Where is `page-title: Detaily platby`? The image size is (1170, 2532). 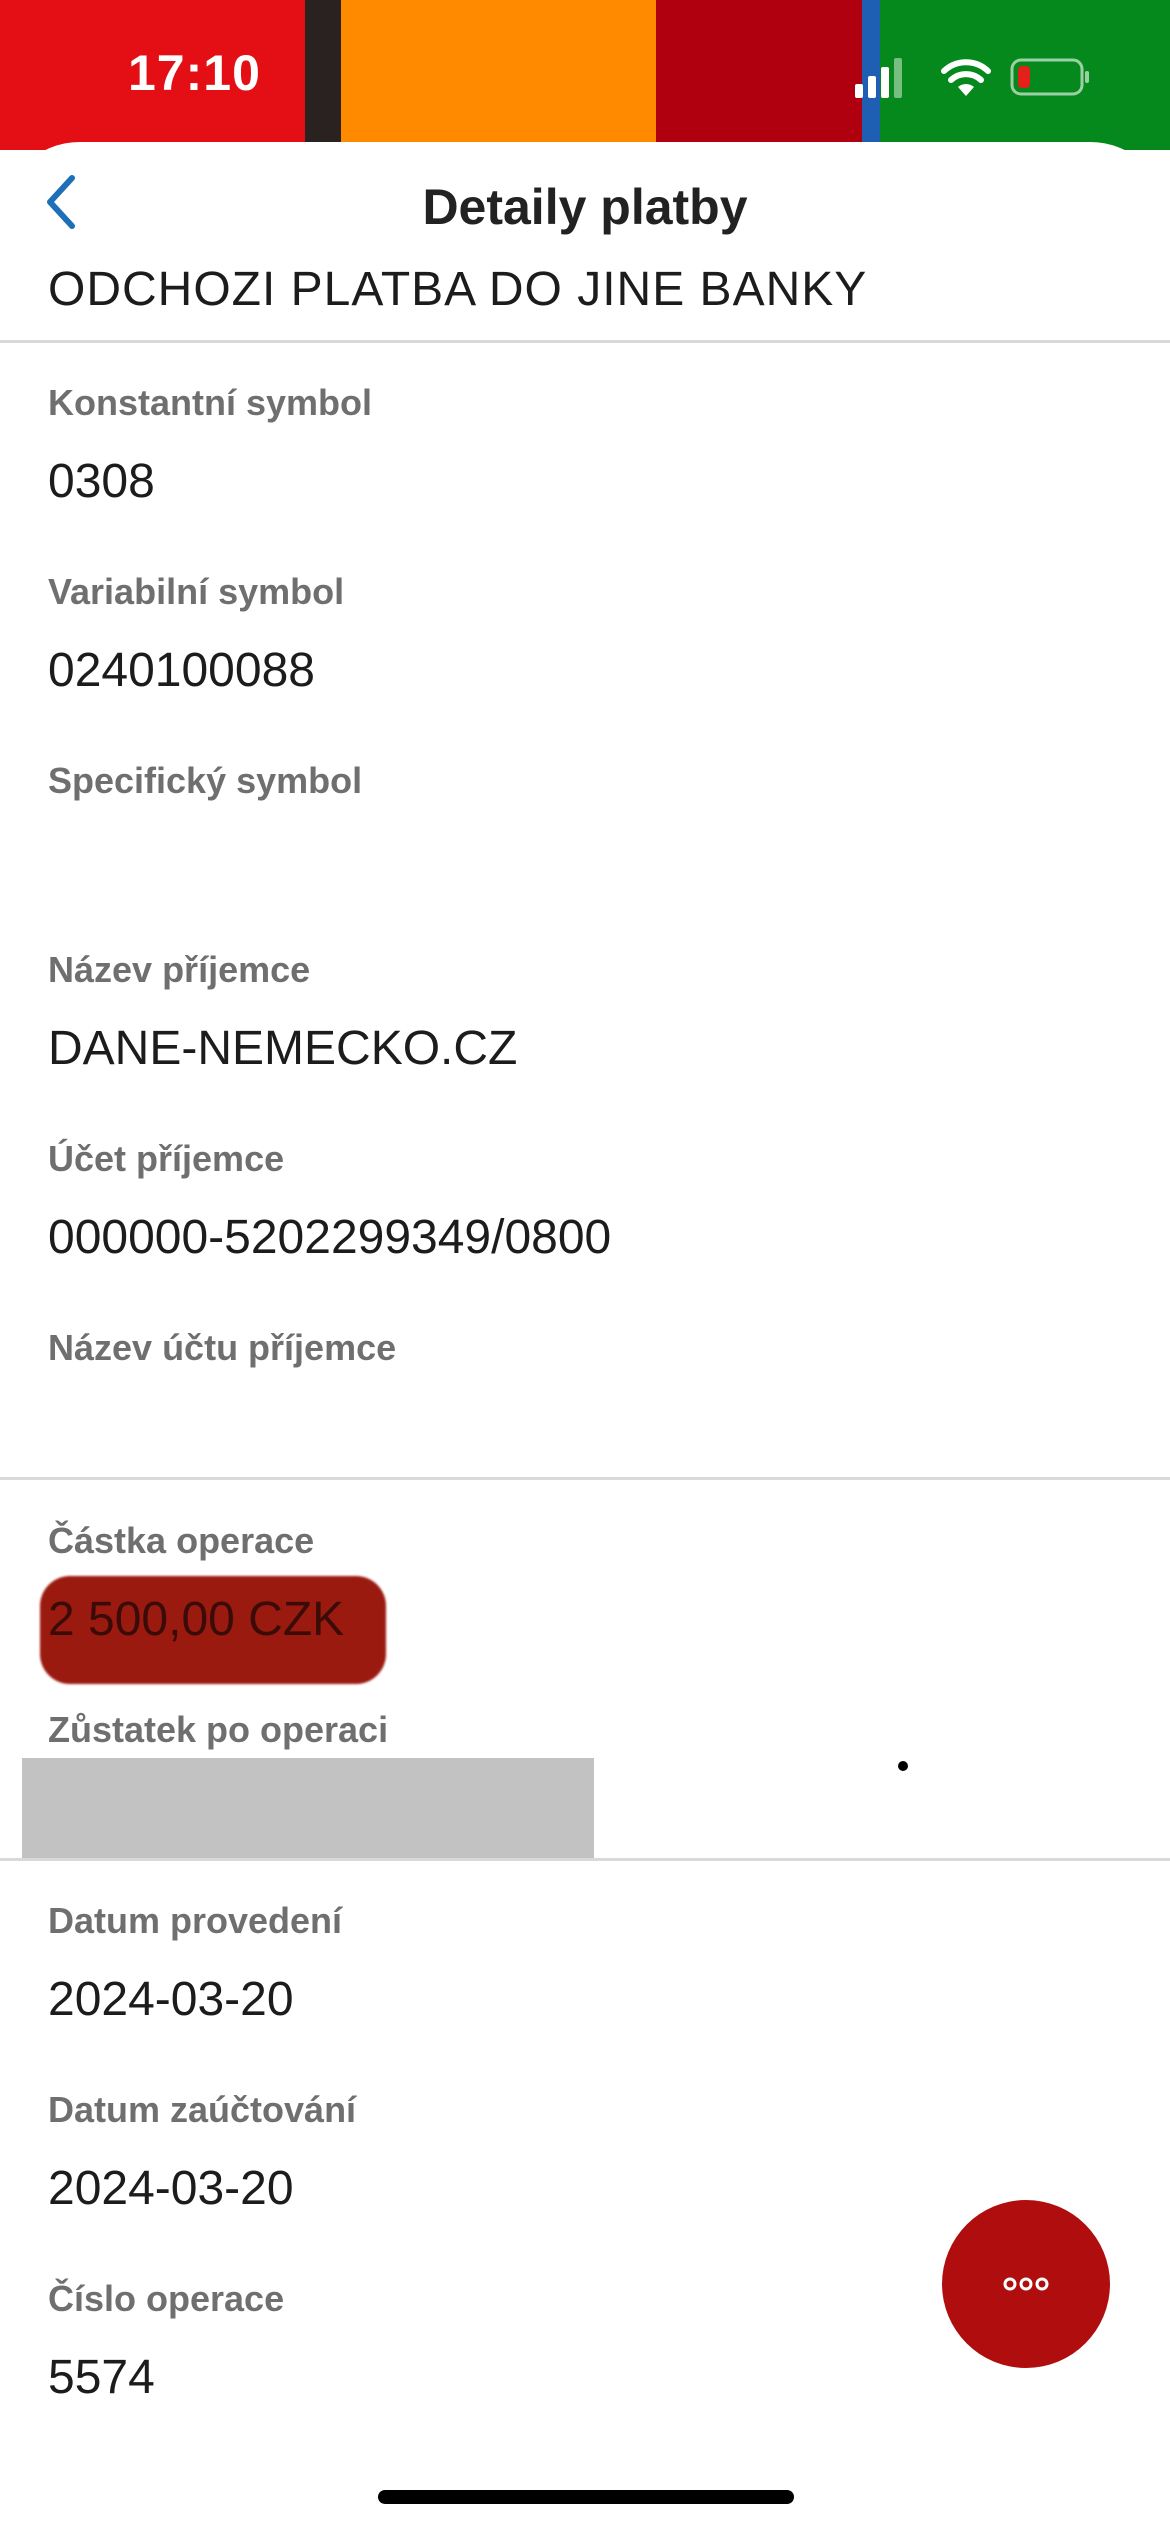 page-title: Detaily platby is located at coordinates (585, 207).